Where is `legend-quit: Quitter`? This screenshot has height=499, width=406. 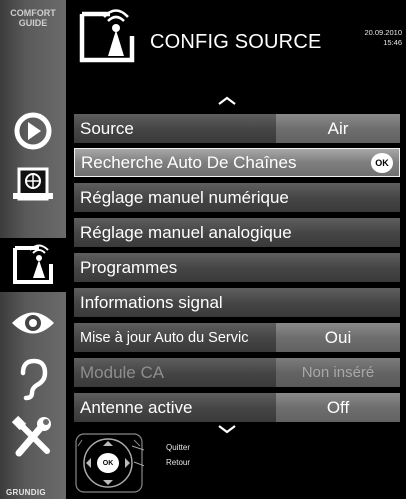
legend-quit: Quitter is located at coordinates (178, 447).